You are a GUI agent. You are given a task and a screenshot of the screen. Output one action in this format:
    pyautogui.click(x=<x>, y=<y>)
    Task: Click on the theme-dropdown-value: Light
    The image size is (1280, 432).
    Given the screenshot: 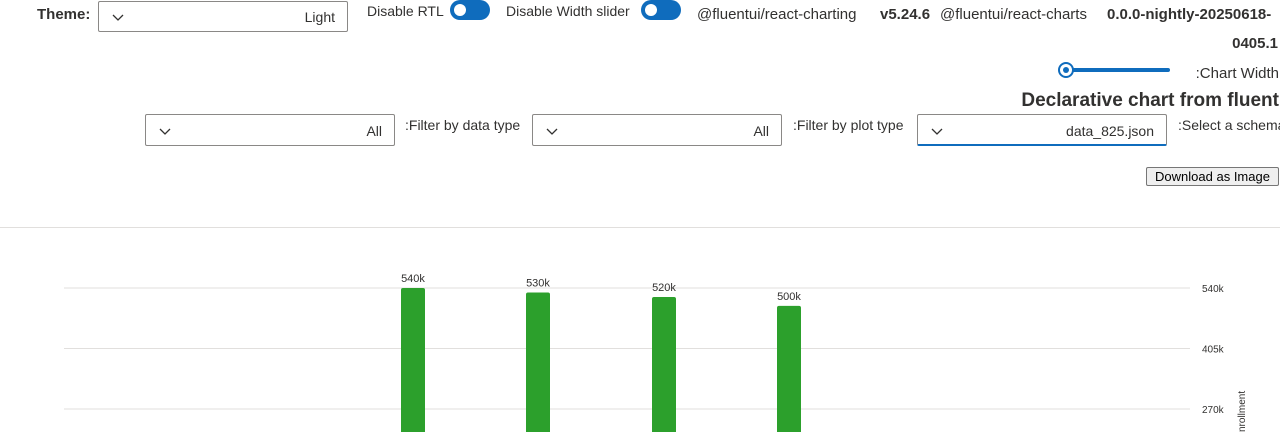 What is the action you would take?
    pyautogui.click(x=319, y=17)
    